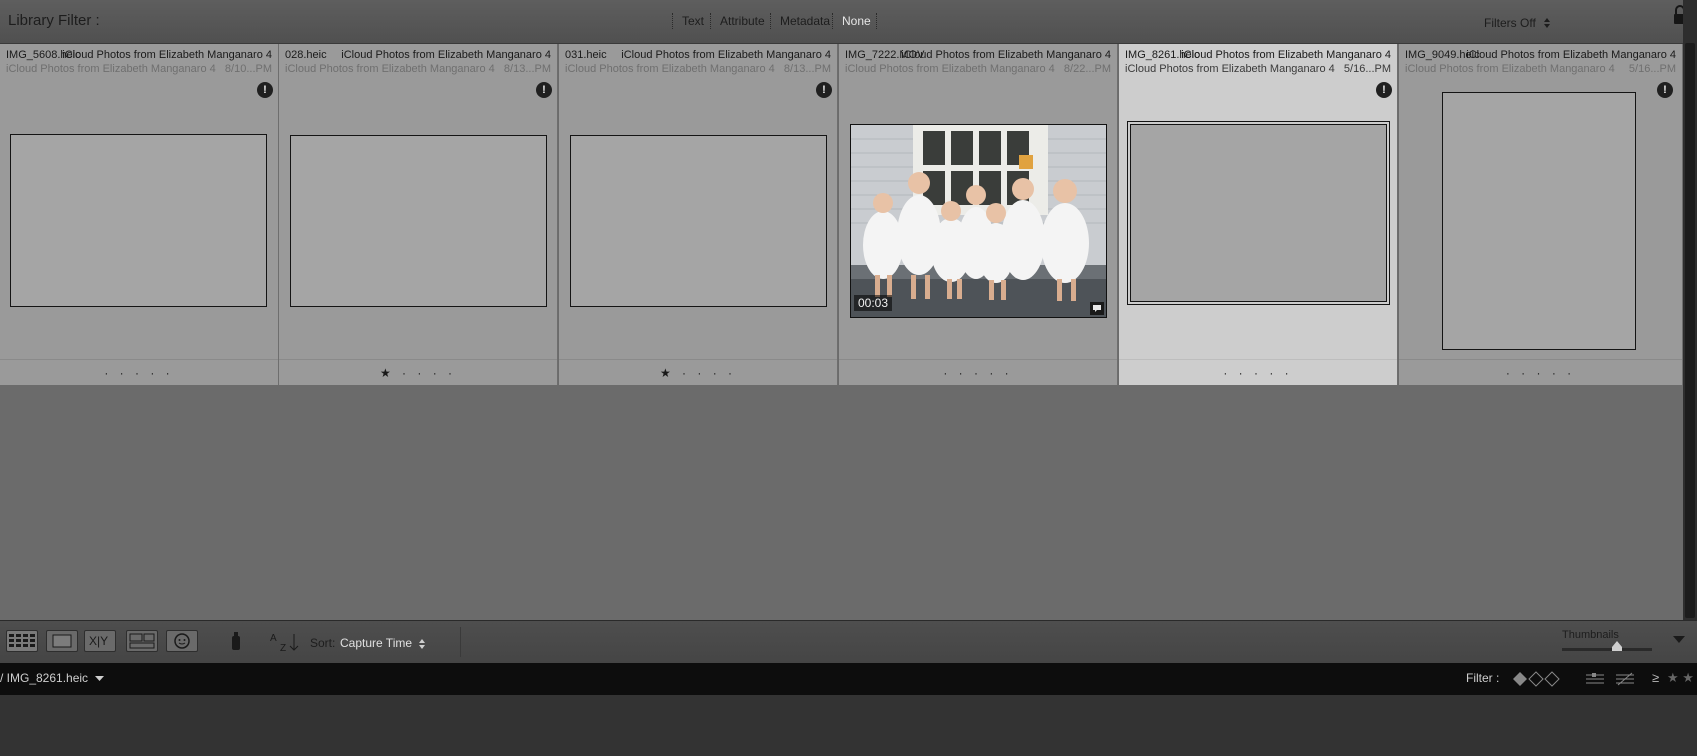  Describe the element at coordinates (248, 69) in the screenshot. I see `cell-date: 8/10...PM` at that location.